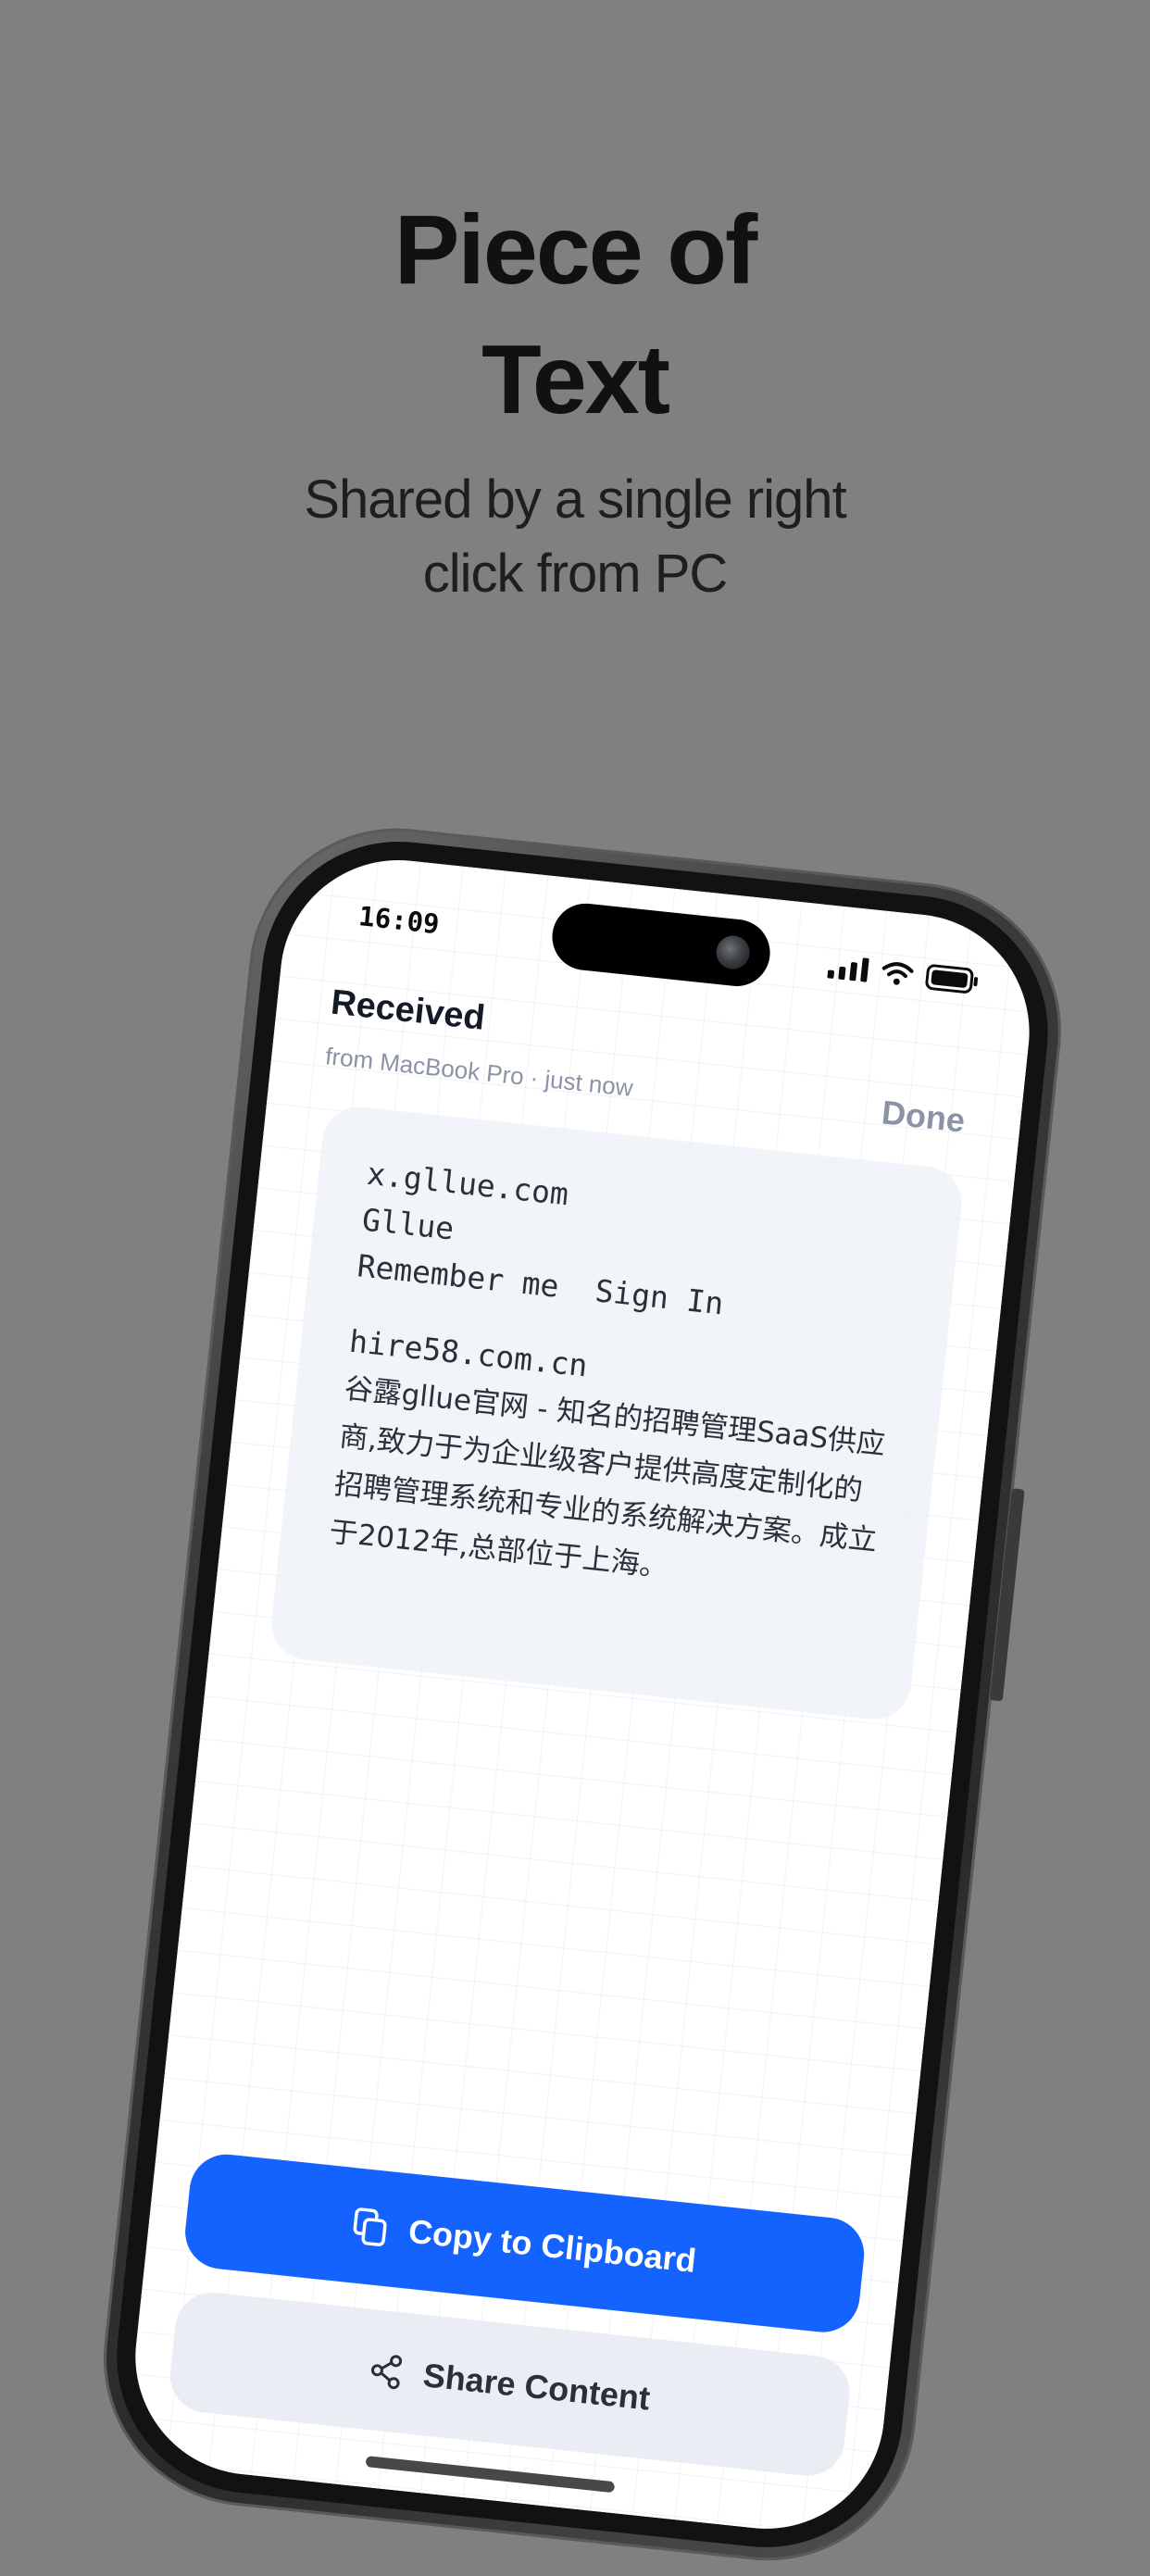 This screenshot has height=2576, width=1150. Describe the element at coordinates (490, 2475) in the screenshot. I see `home-indicator` at that location.